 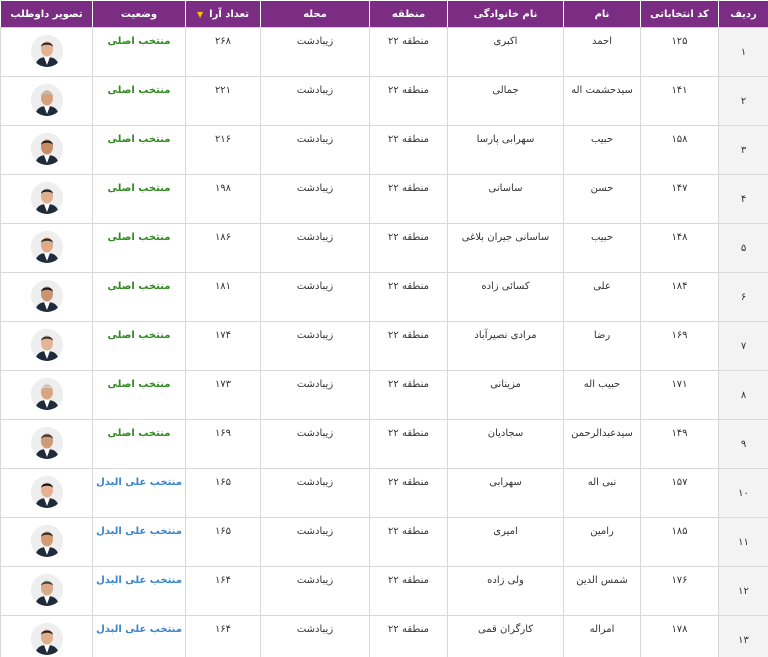 What do you see at coordinates (679, 346) in the screenshot?
I see `code-cell: ۱۶۹` at bounding box center [679, 346].